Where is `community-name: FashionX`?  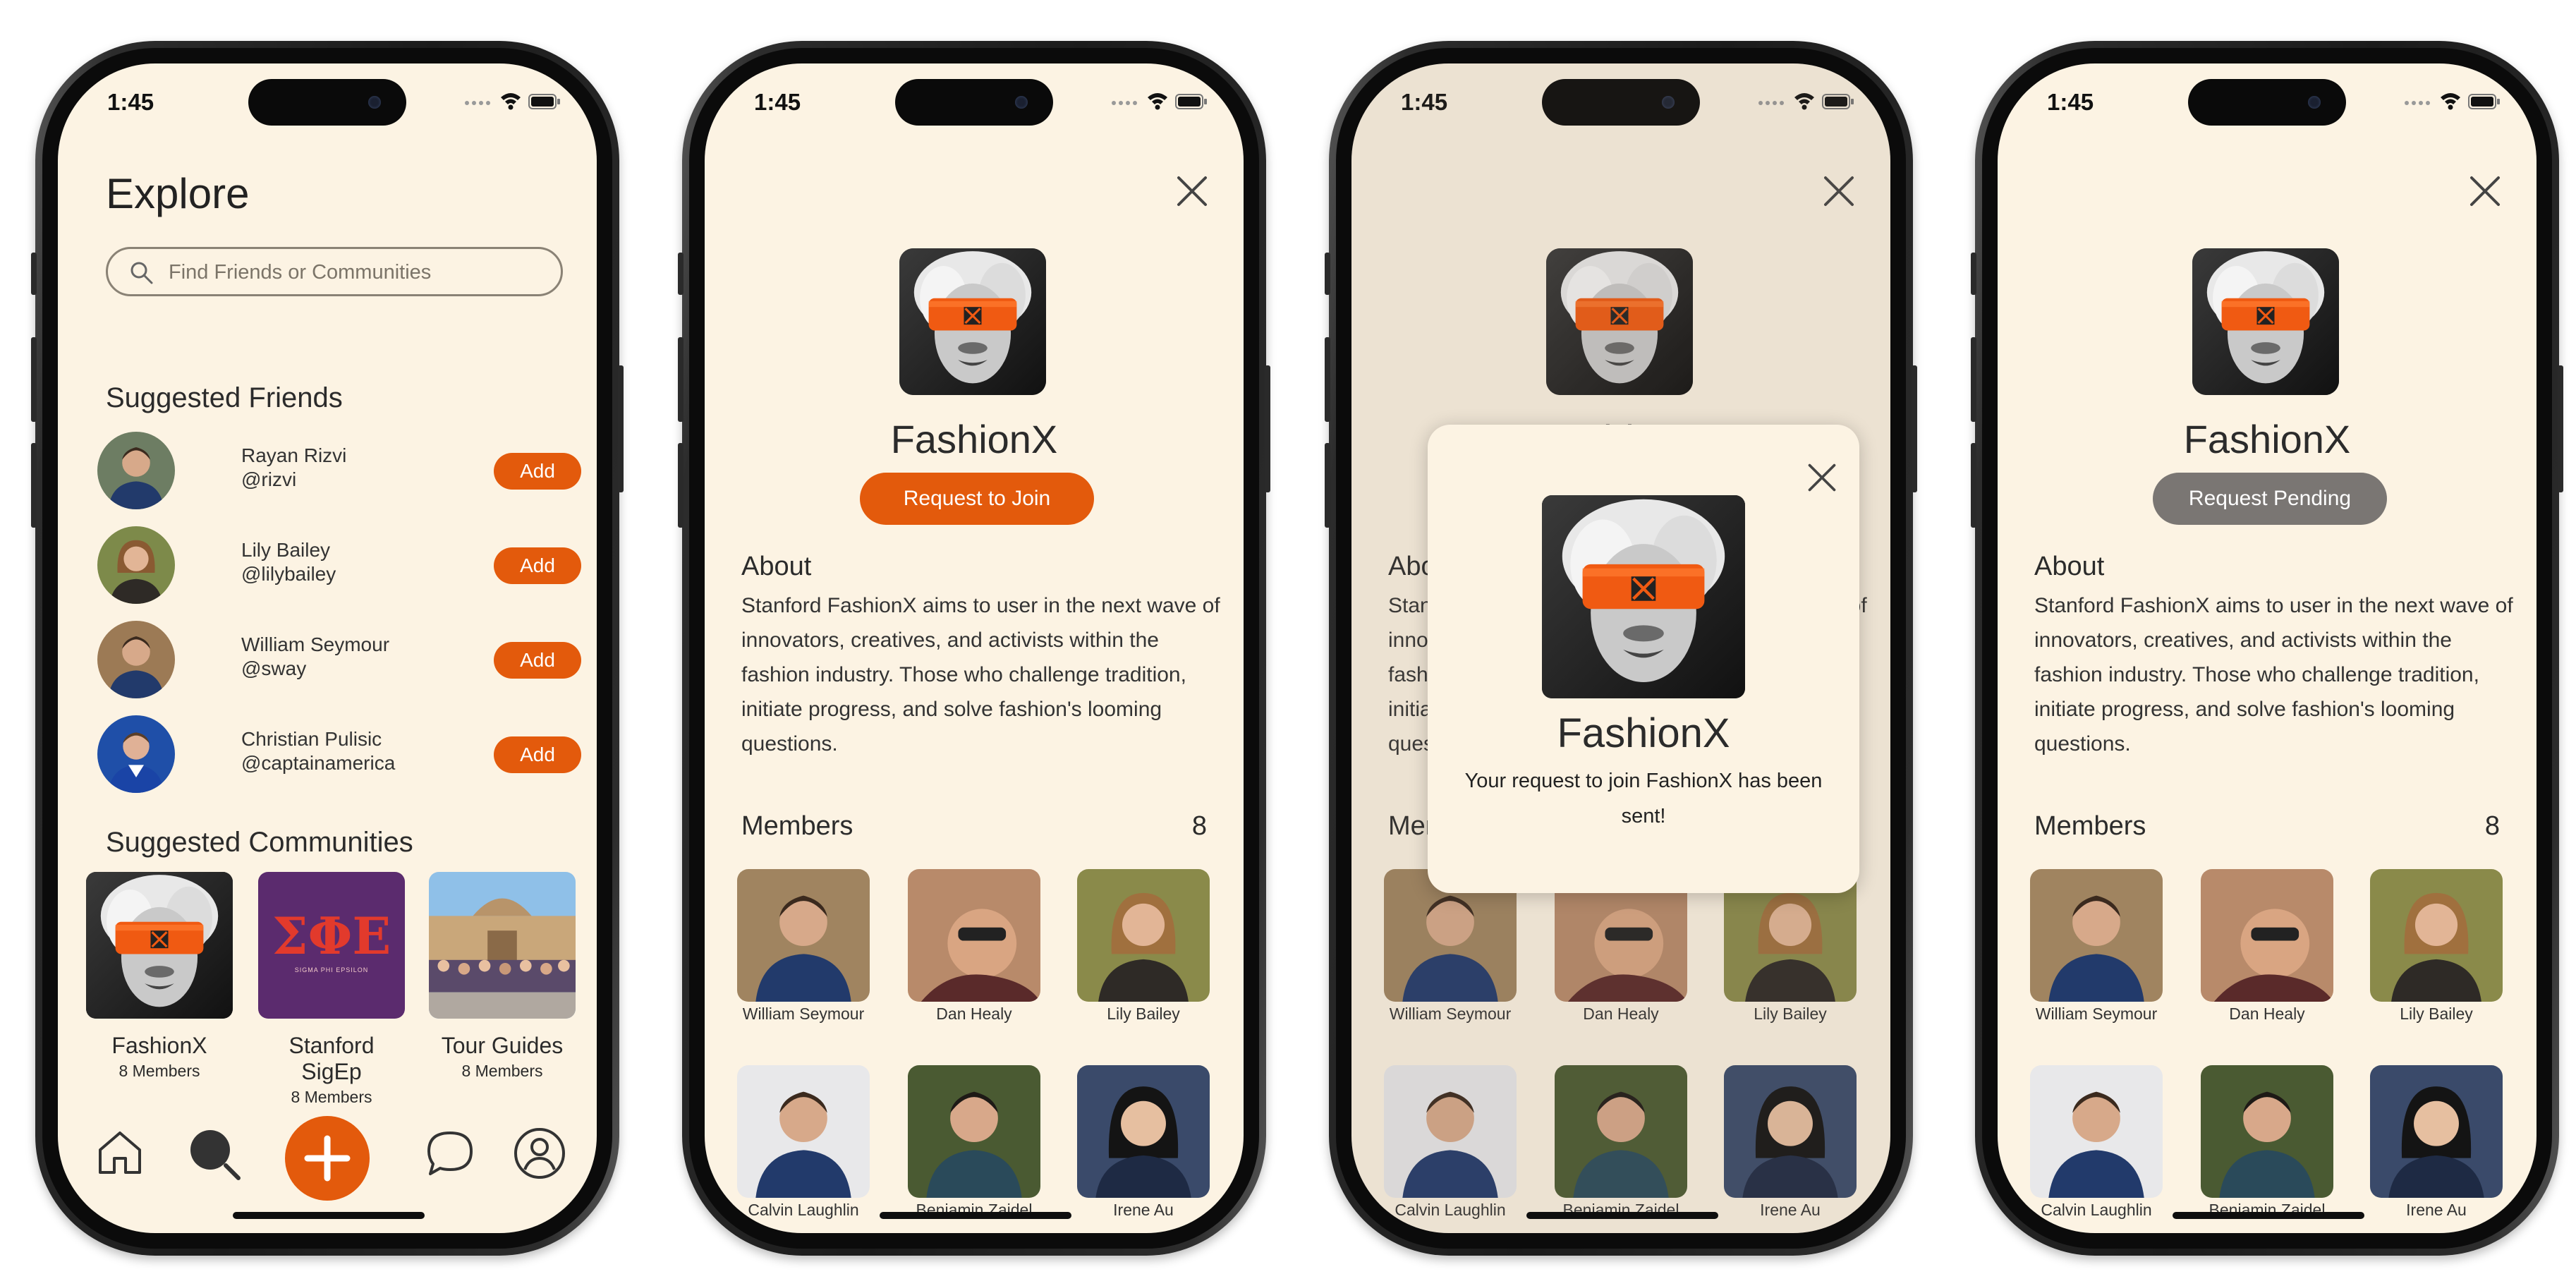 community-name: FashionX is located at coordinates (159, 1046).